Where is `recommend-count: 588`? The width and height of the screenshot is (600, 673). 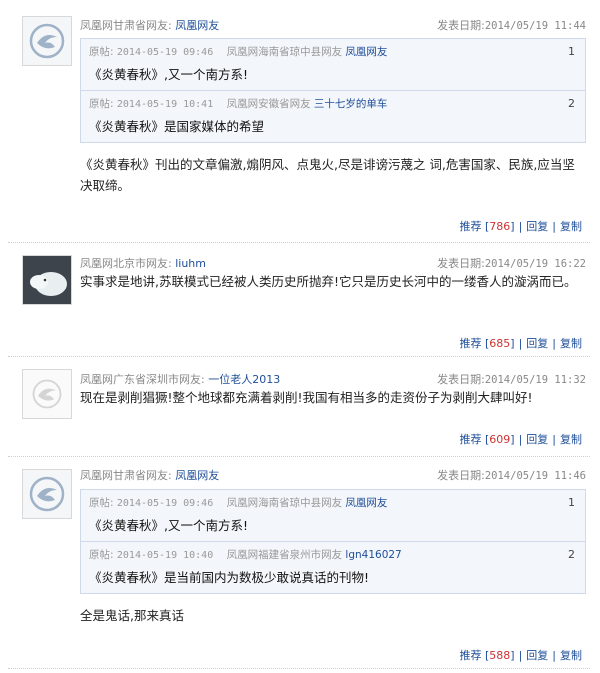 recommend-count: 588 is located at coordinates (500, 655).